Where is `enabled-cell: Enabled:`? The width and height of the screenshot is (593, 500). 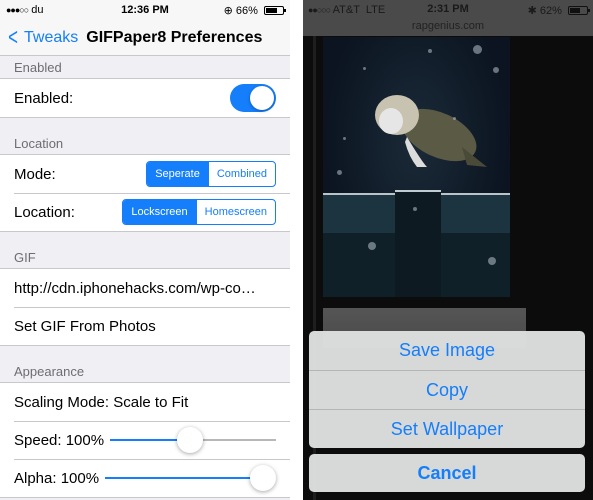 enabled-cell: Enabled: is located at coordinates (145, 98).